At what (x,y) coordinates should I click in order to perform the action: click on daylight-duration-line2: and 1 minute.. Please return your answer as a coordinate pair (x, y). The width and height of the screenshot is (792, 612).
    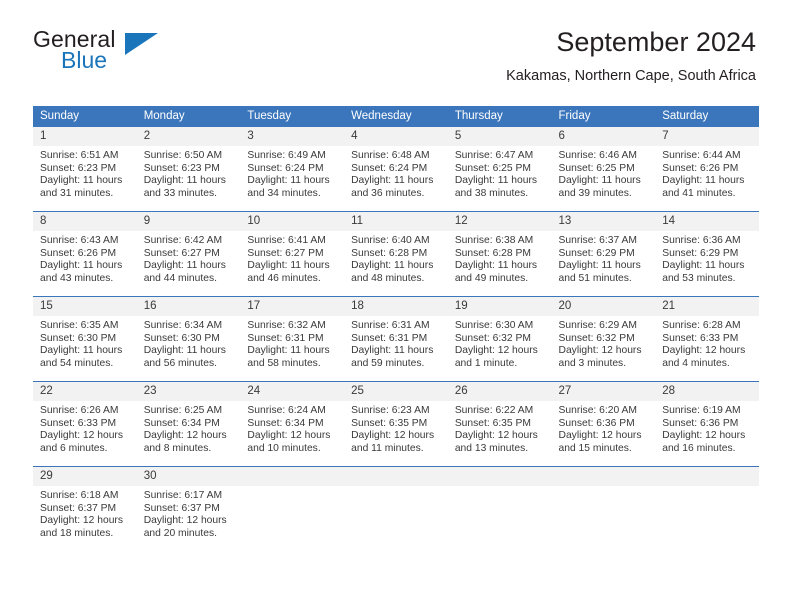
    Looking at the image, I should click on (486, 363).